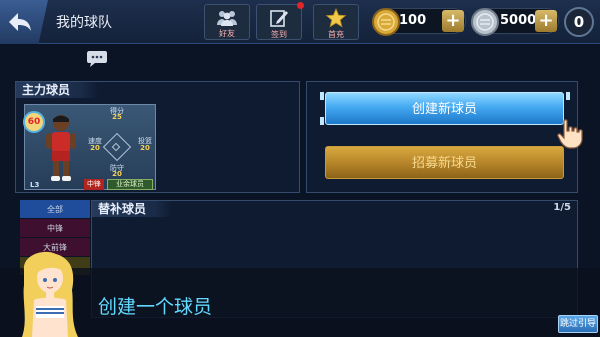 The height and width of the screenshot is (337, 600). I want to click on player-card: 60 得分 25 速度 20 投篮 20 防守 20 L3 中锋 业余球员, so click(89, 147).